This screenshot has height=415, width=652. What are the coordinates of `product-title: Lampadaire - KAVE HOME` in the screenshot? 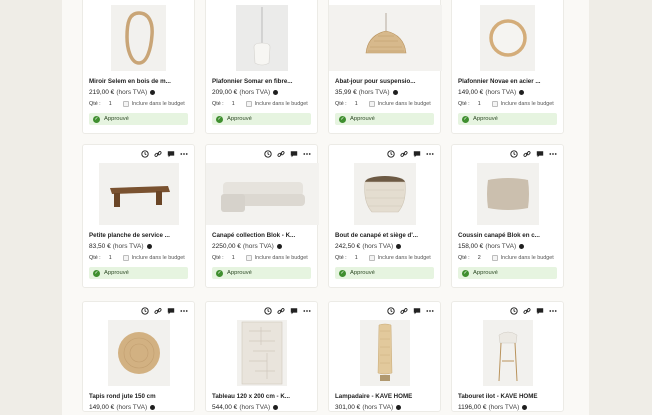 It's located at (384, 393).